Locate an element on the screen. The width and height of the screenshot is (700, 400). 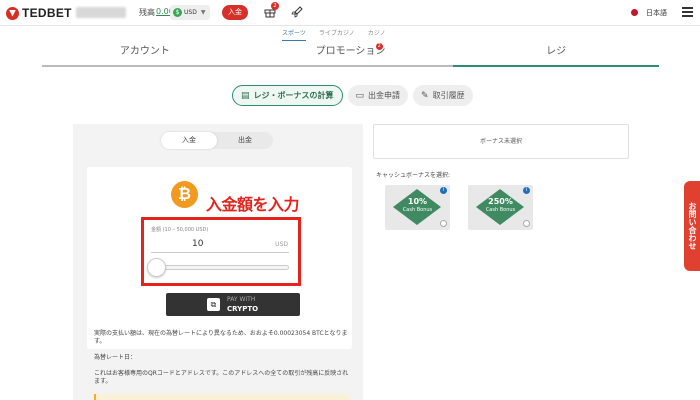
sub-navigation: スポーツ ライブカジノ カジノ is located at coordinates (334, 34).